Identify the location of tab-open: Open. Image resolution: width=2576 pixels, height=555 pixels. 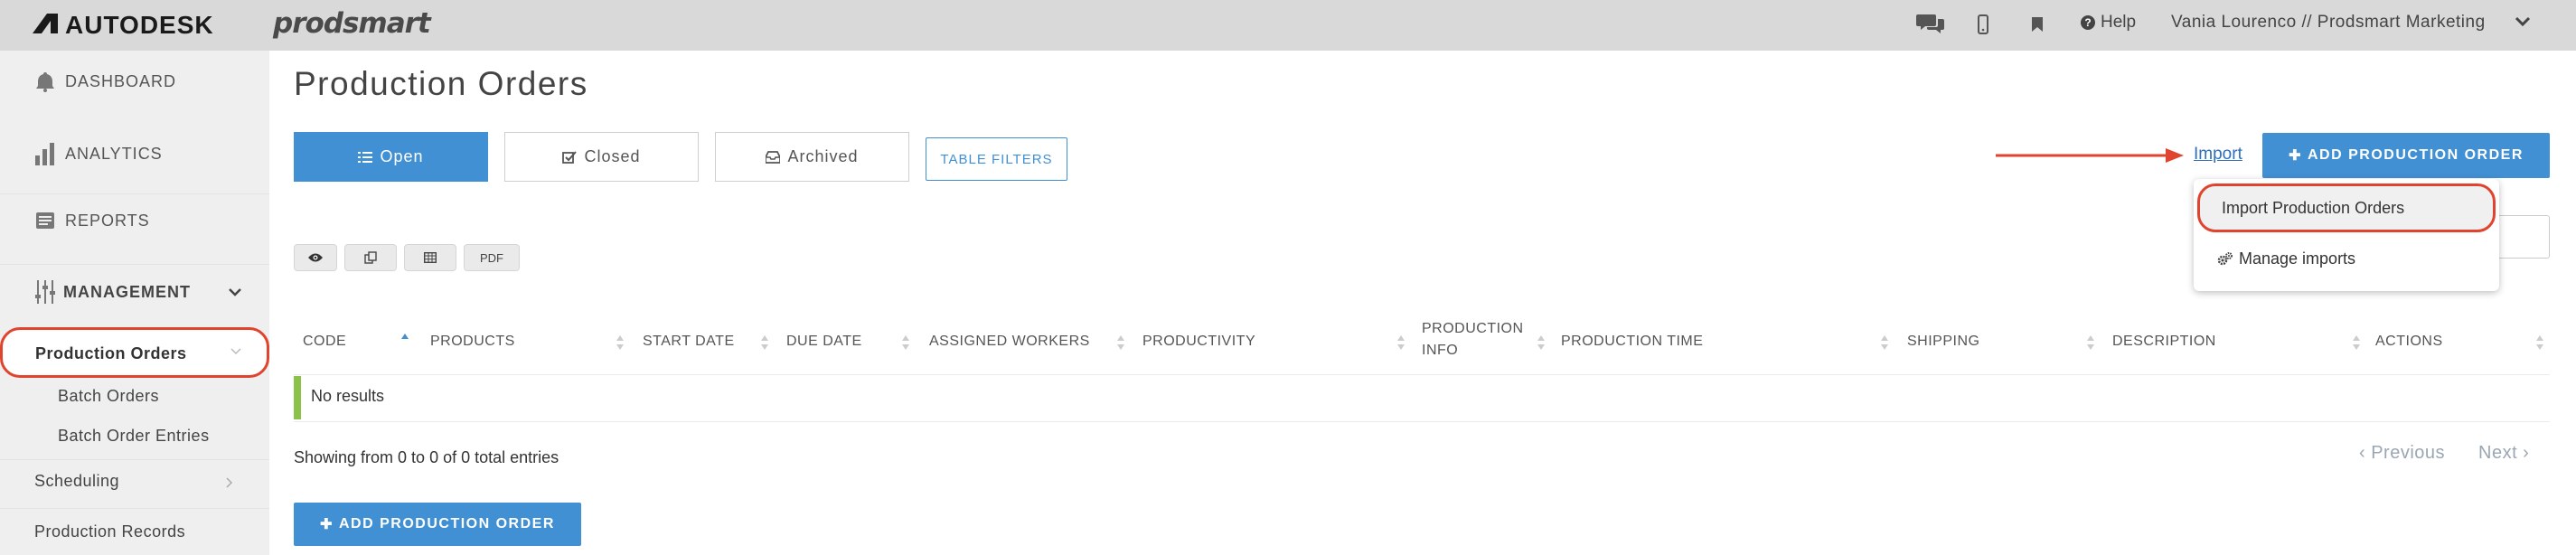
(391, 157).